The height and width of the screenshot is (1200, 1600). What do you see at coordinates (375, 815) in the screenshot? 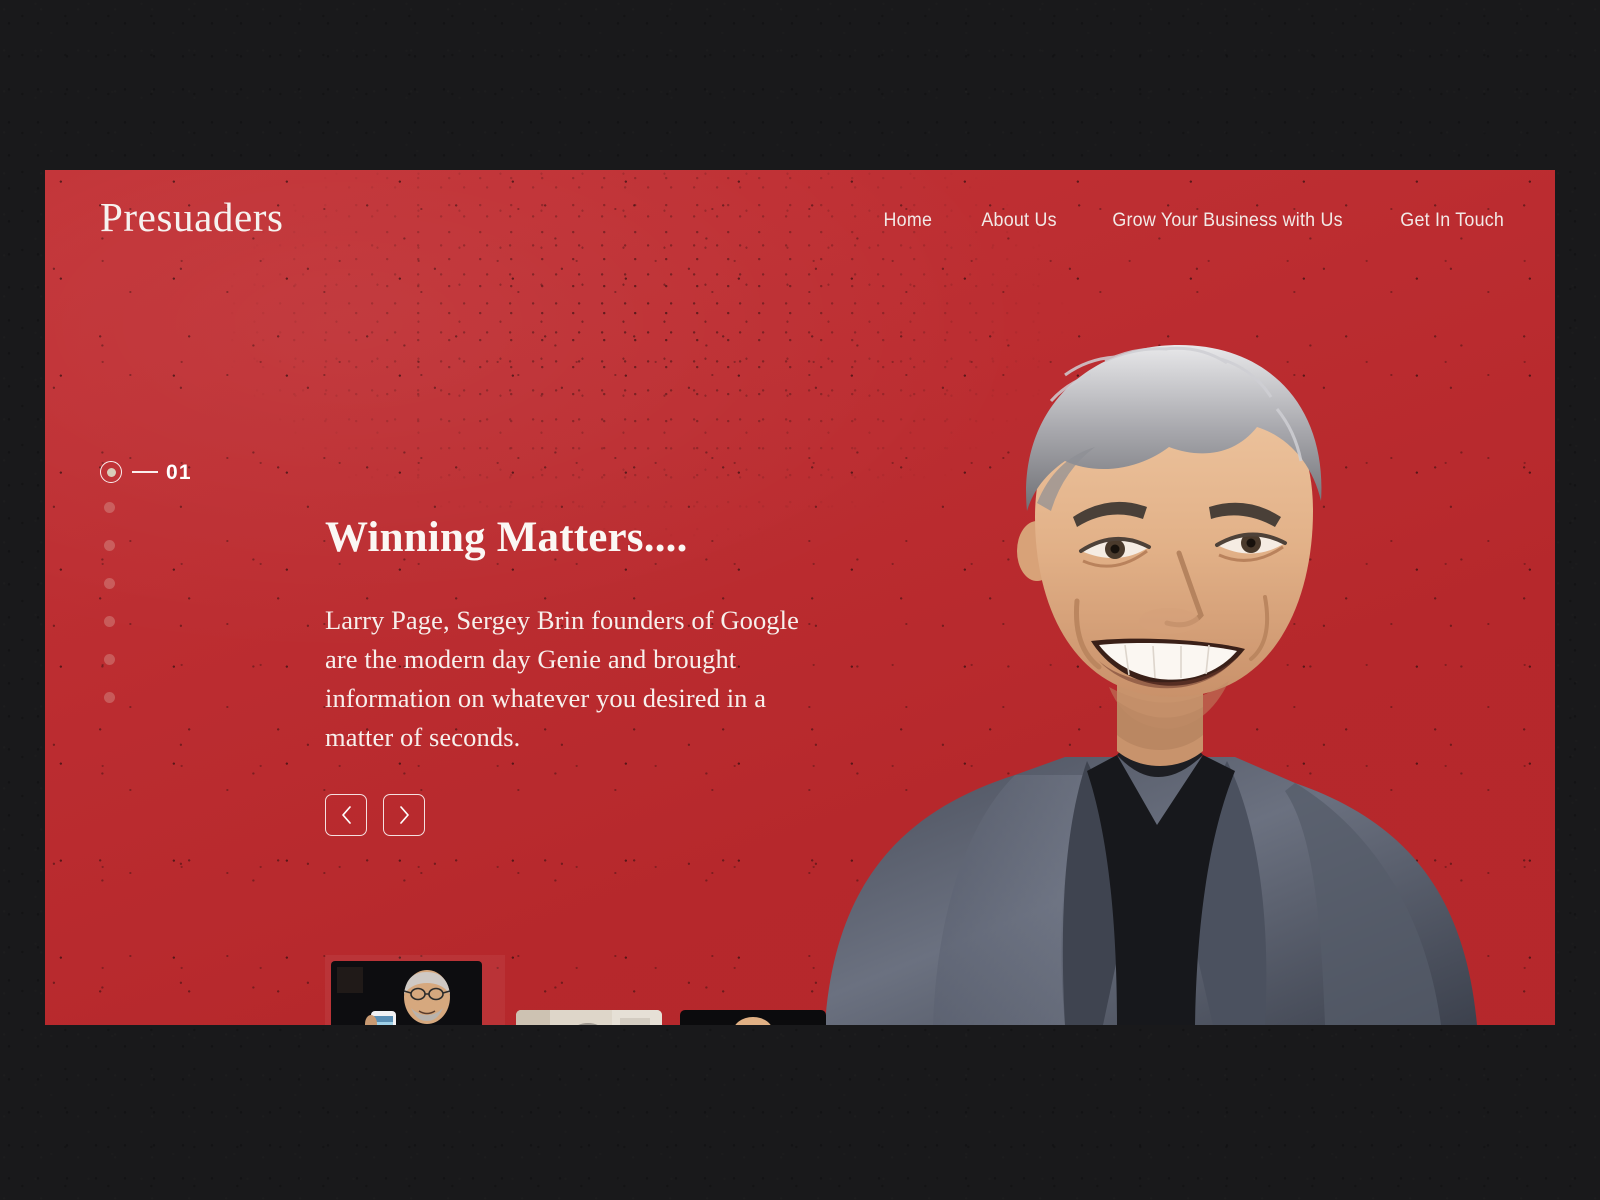
I see `carousel-controls` at bounding box center [375, 815].